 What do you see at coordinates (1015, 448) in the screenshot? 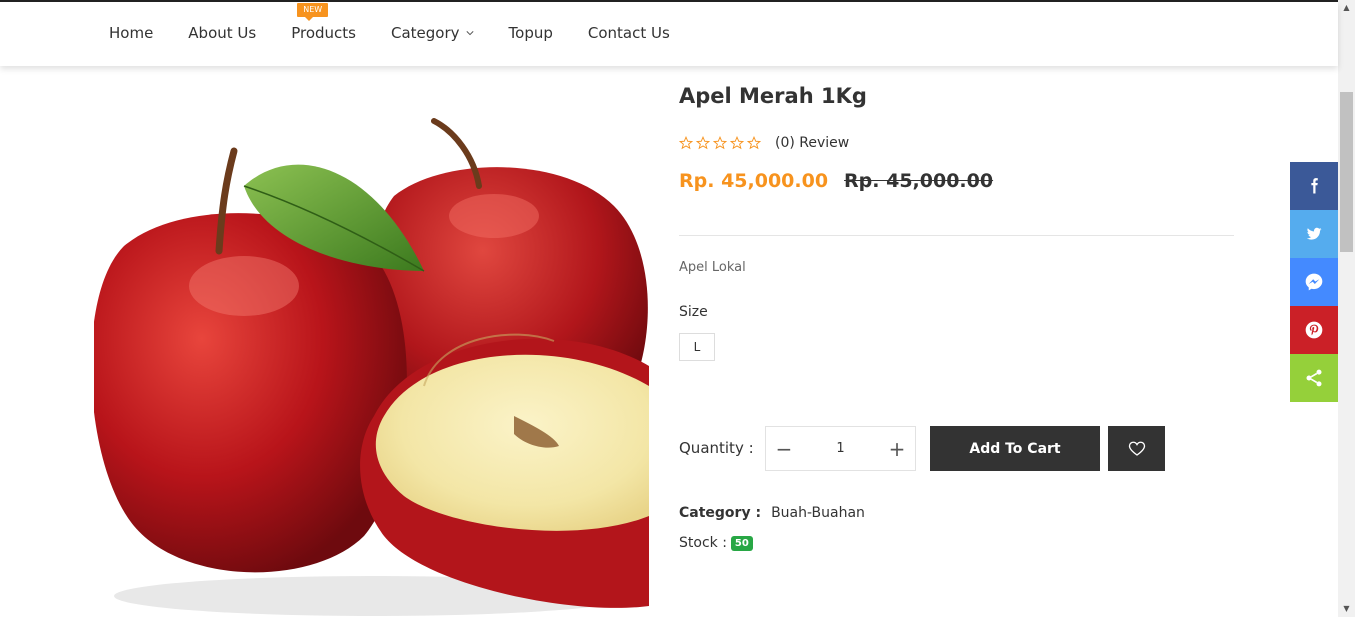
I see `add-to-cart-button: Add To Cart` at bounding box center [1015, 448].